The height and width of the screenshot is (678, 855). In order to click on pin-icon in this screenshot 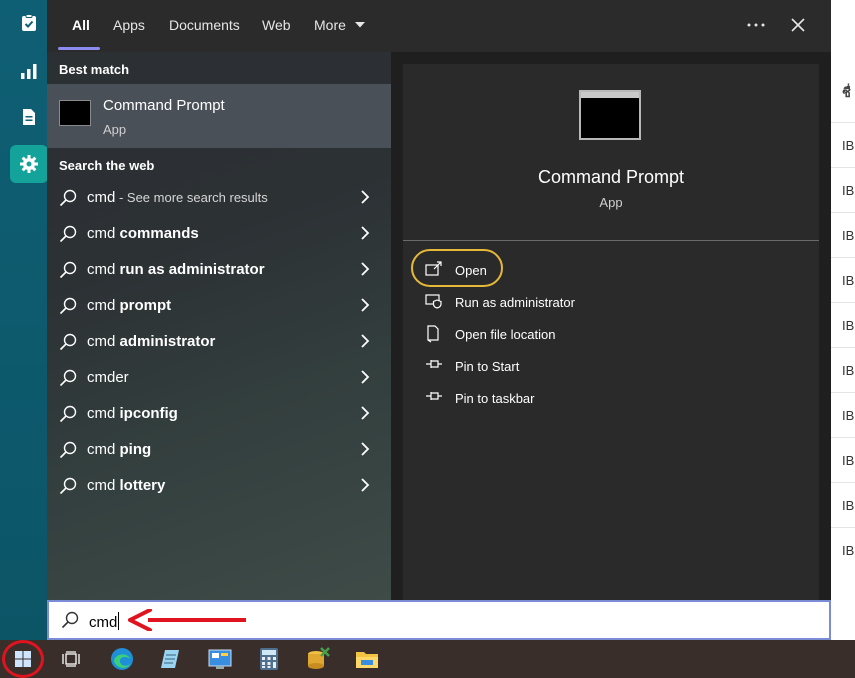, I will do `click(434, 364)`.